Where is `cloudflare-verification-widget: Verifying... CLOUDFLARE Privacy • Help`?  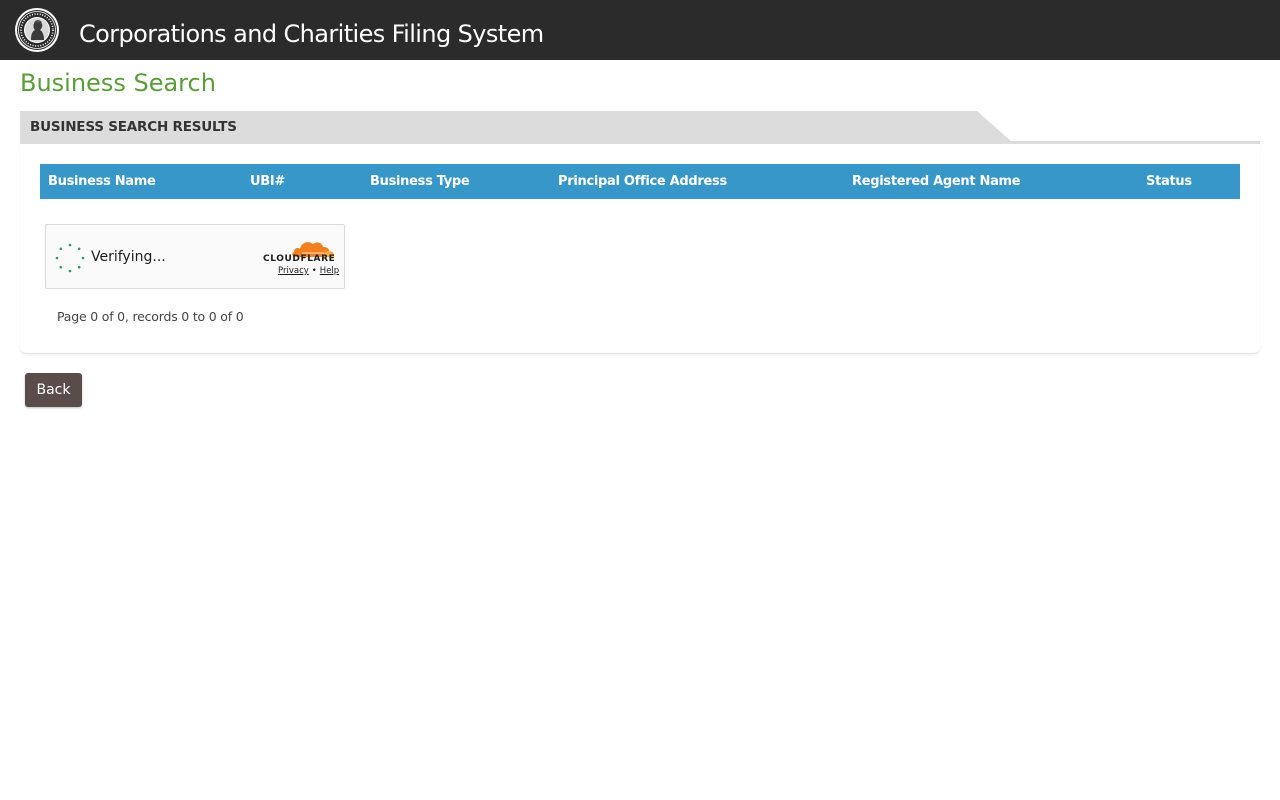 cloudflare-verification-widget: Verifying... CLOUDFLARE Privacy • Help is located at coordinates (195, 256).